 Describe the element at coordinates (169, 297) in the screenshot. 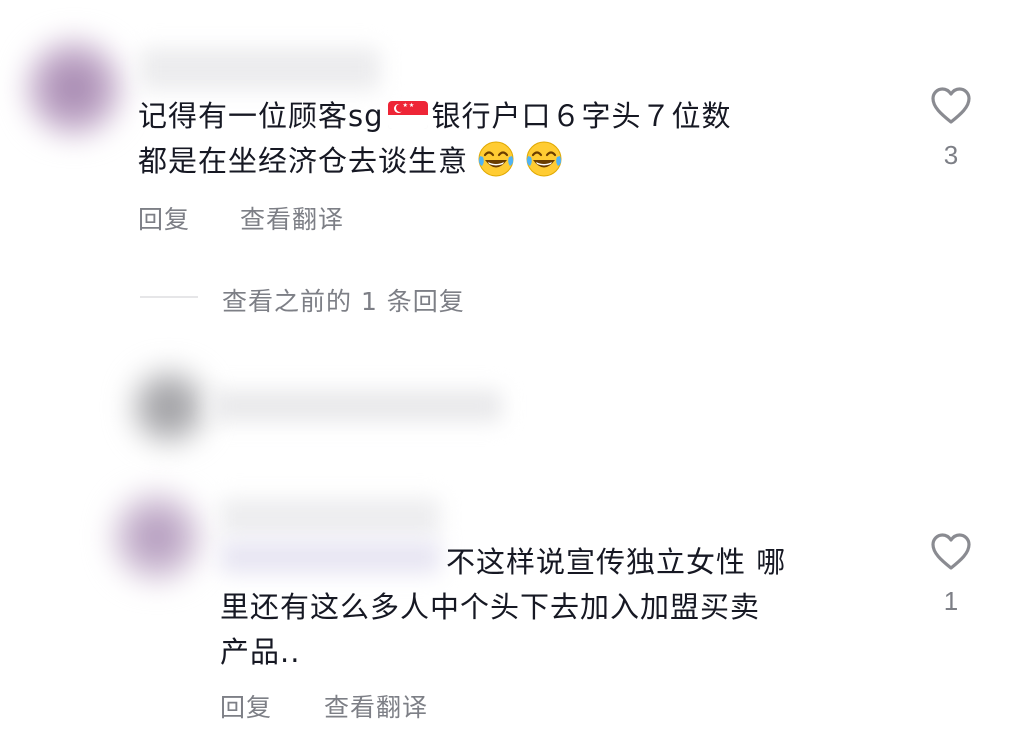

I see `thread-divider` at that location.